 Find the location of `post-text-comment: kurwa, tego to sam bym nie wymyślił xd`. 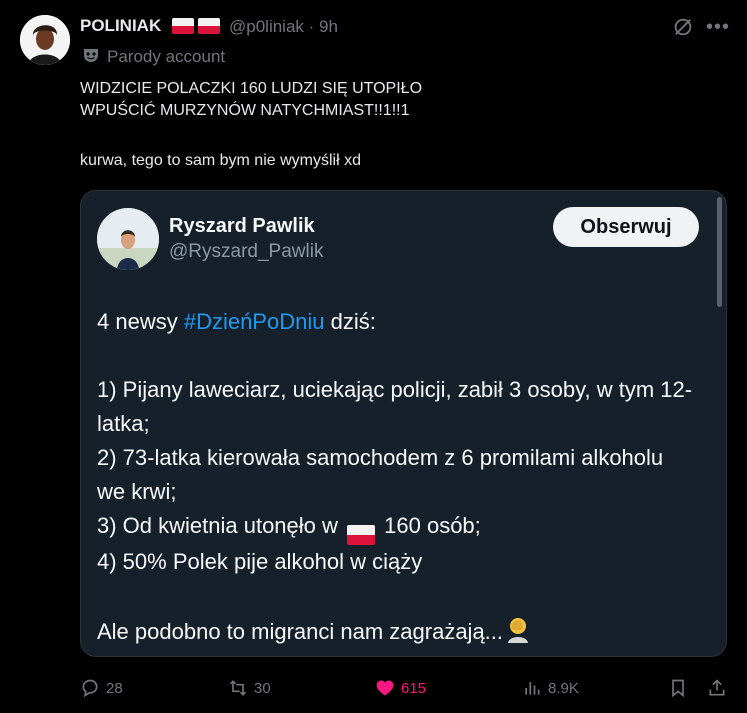

post-text-comment: kurwa, tego to sam bym nie wymyślił xd is located at coordinates (220, 160).